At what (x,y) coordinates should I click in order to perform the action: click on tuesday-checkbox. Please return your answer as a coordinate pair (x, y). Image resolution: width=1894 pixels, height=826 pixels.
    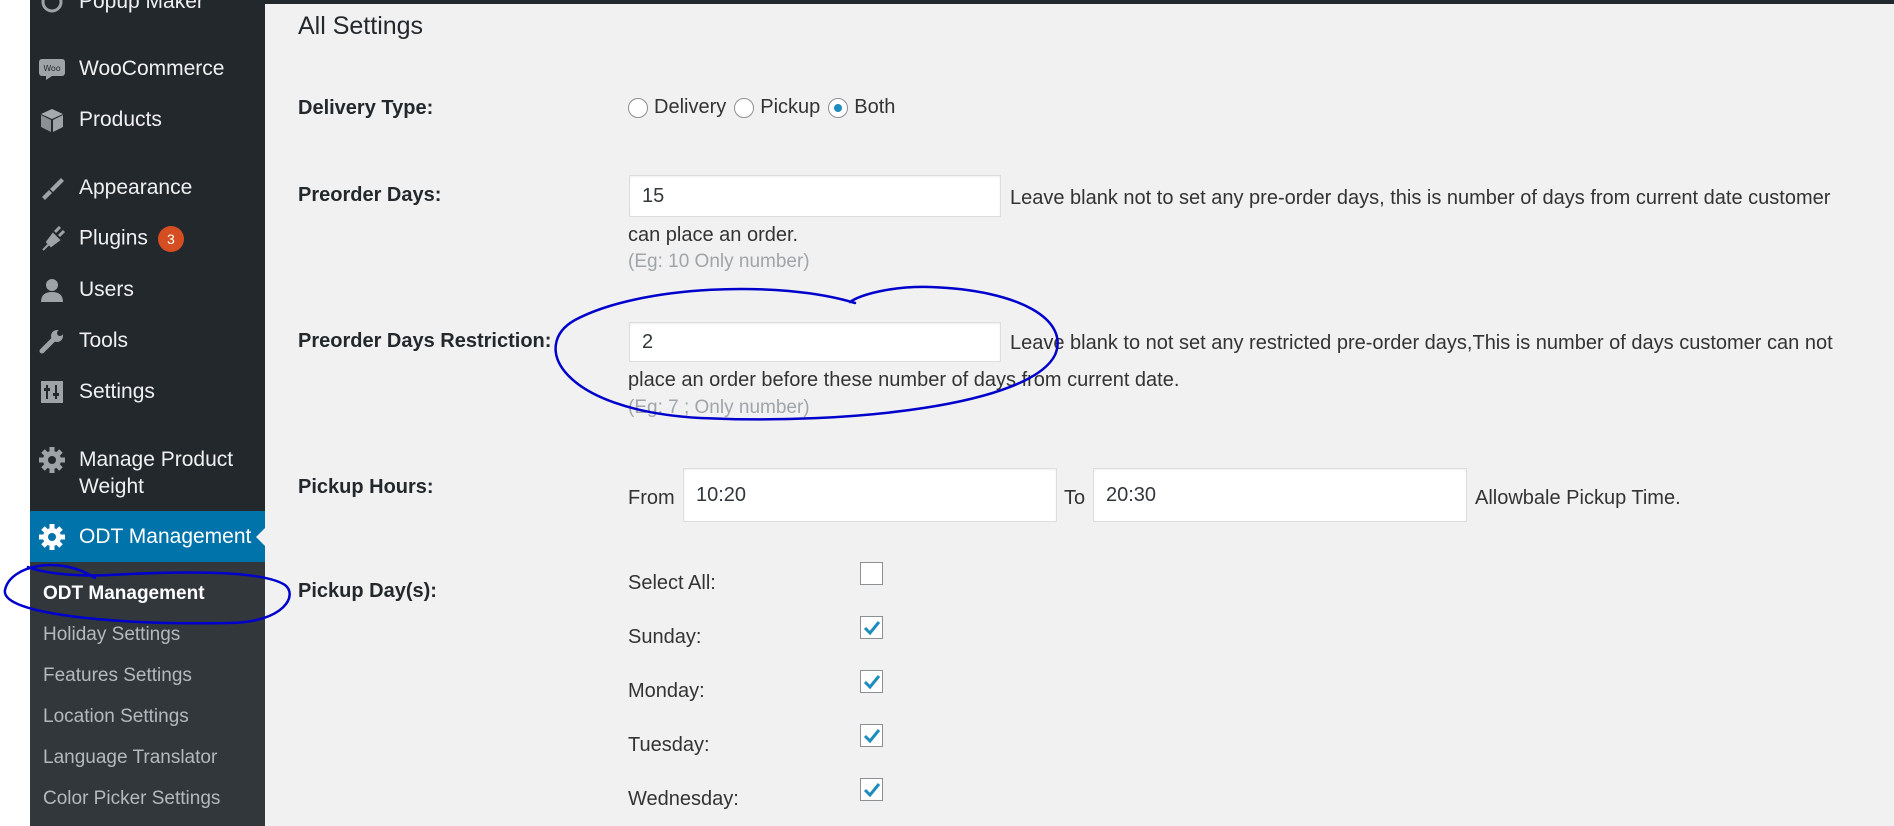
    Looking at the image, I should click on (871, 735).